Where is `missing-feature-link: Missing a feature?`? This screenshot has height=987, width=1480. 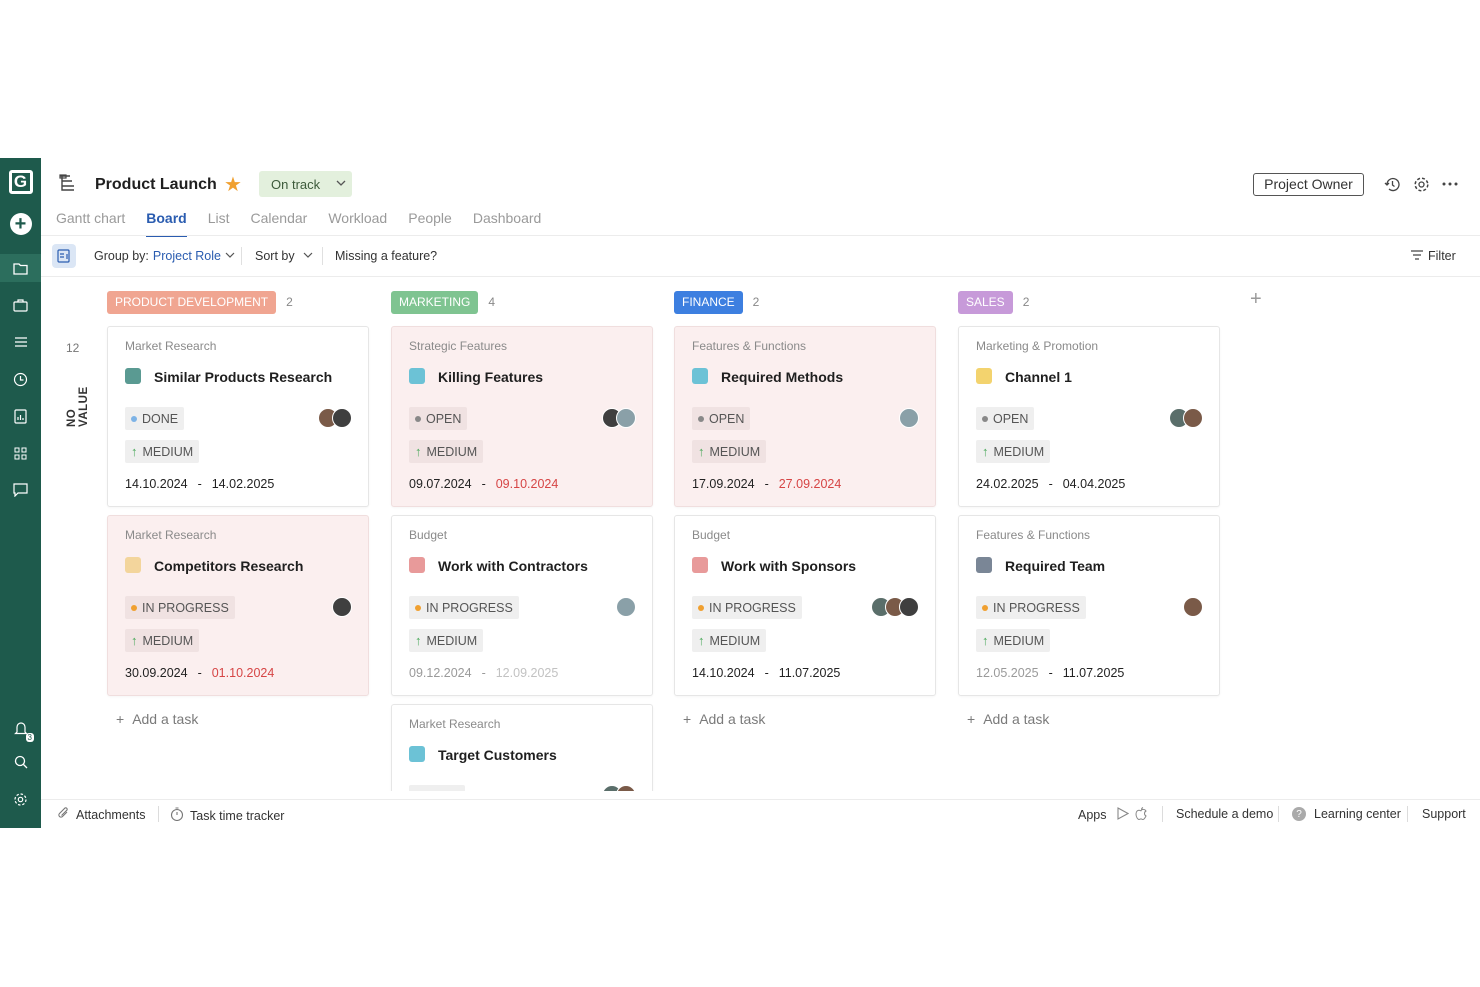 missing-feature-link: Missing a feature? is located at coordinates (386, 256).